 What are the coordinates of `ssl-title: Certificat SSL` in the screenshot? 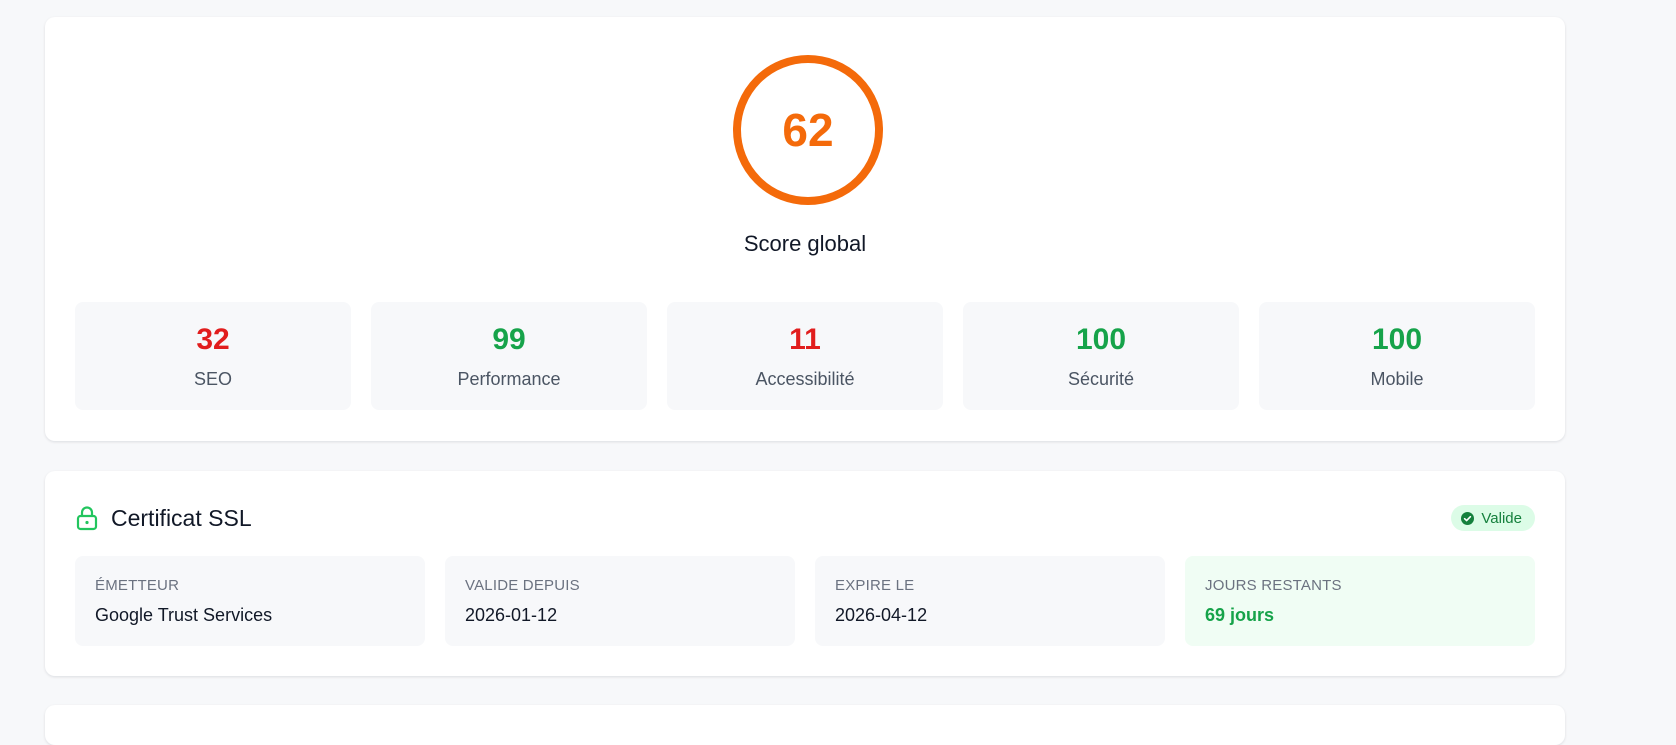 It's located at (181, 517).